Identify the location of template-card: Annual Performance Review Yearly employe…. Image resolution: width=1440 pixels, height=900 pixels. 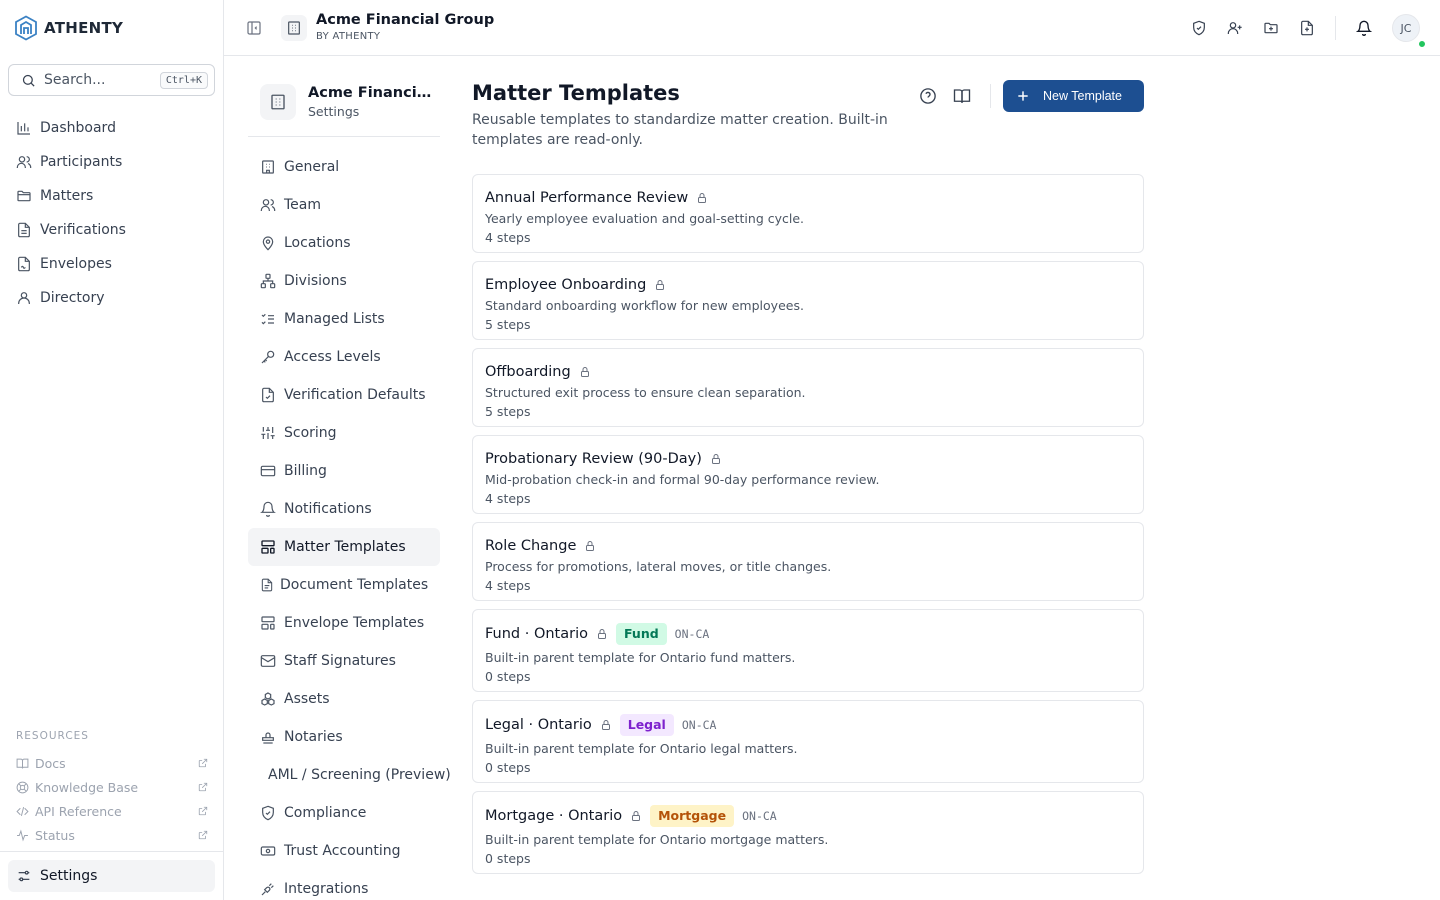
(808, 213).